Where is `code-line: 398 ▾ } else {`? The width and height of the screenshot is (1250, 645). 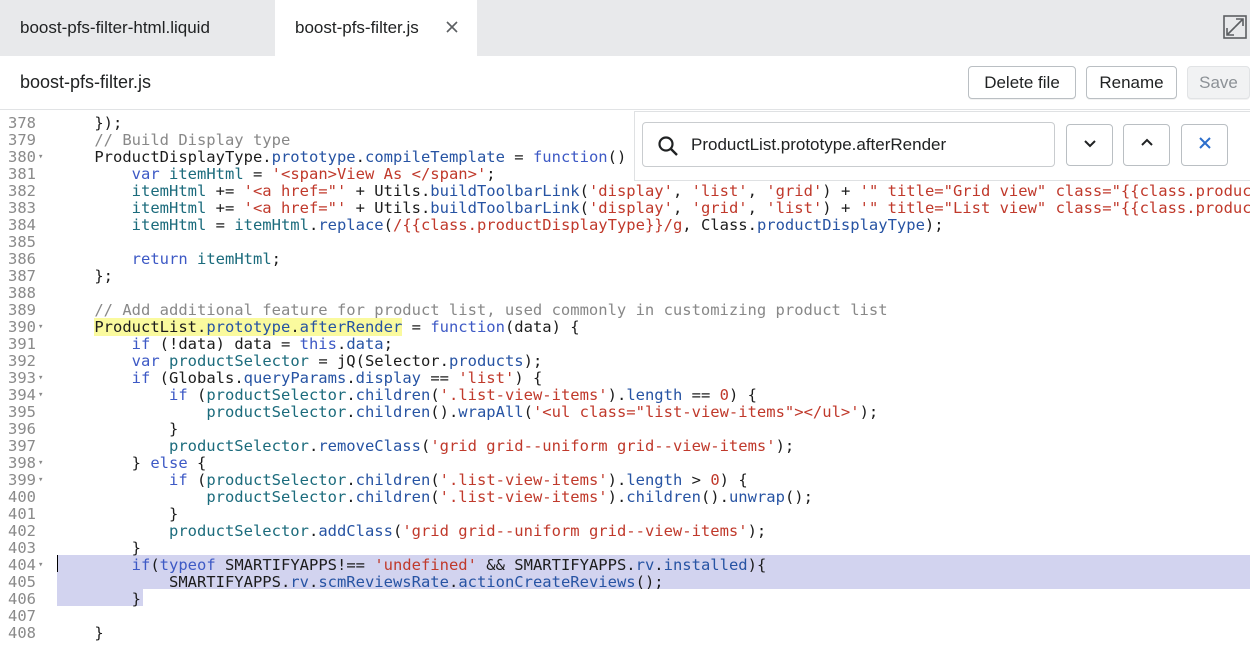 code-line: 398 ▾ } else { is located at coordinates (625, 463).